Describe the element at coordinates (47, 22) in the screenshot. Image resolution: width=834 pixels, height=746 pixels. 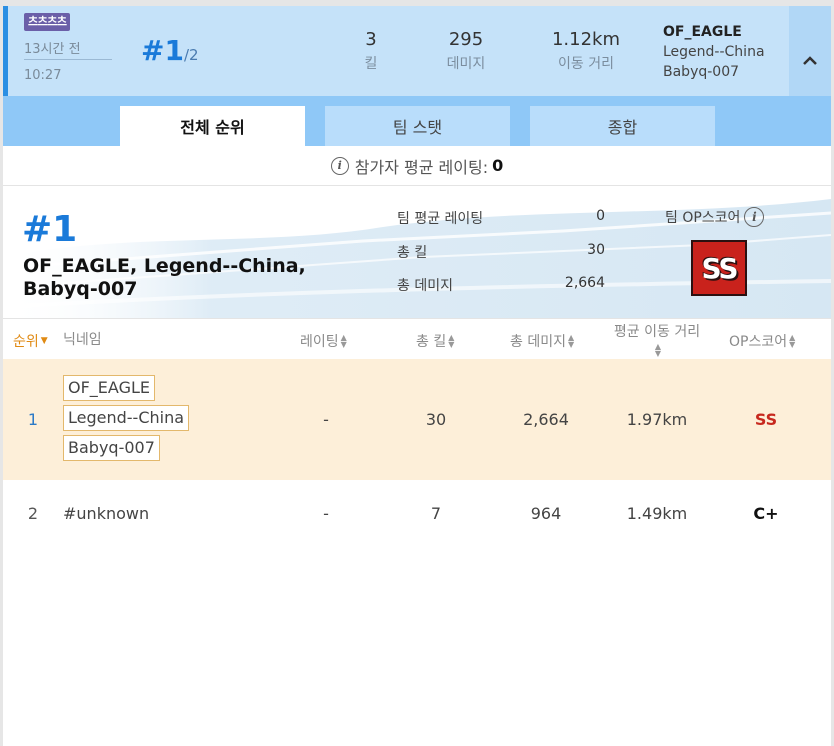
I see `mode-badge: 츠츠츠츠` at that location.